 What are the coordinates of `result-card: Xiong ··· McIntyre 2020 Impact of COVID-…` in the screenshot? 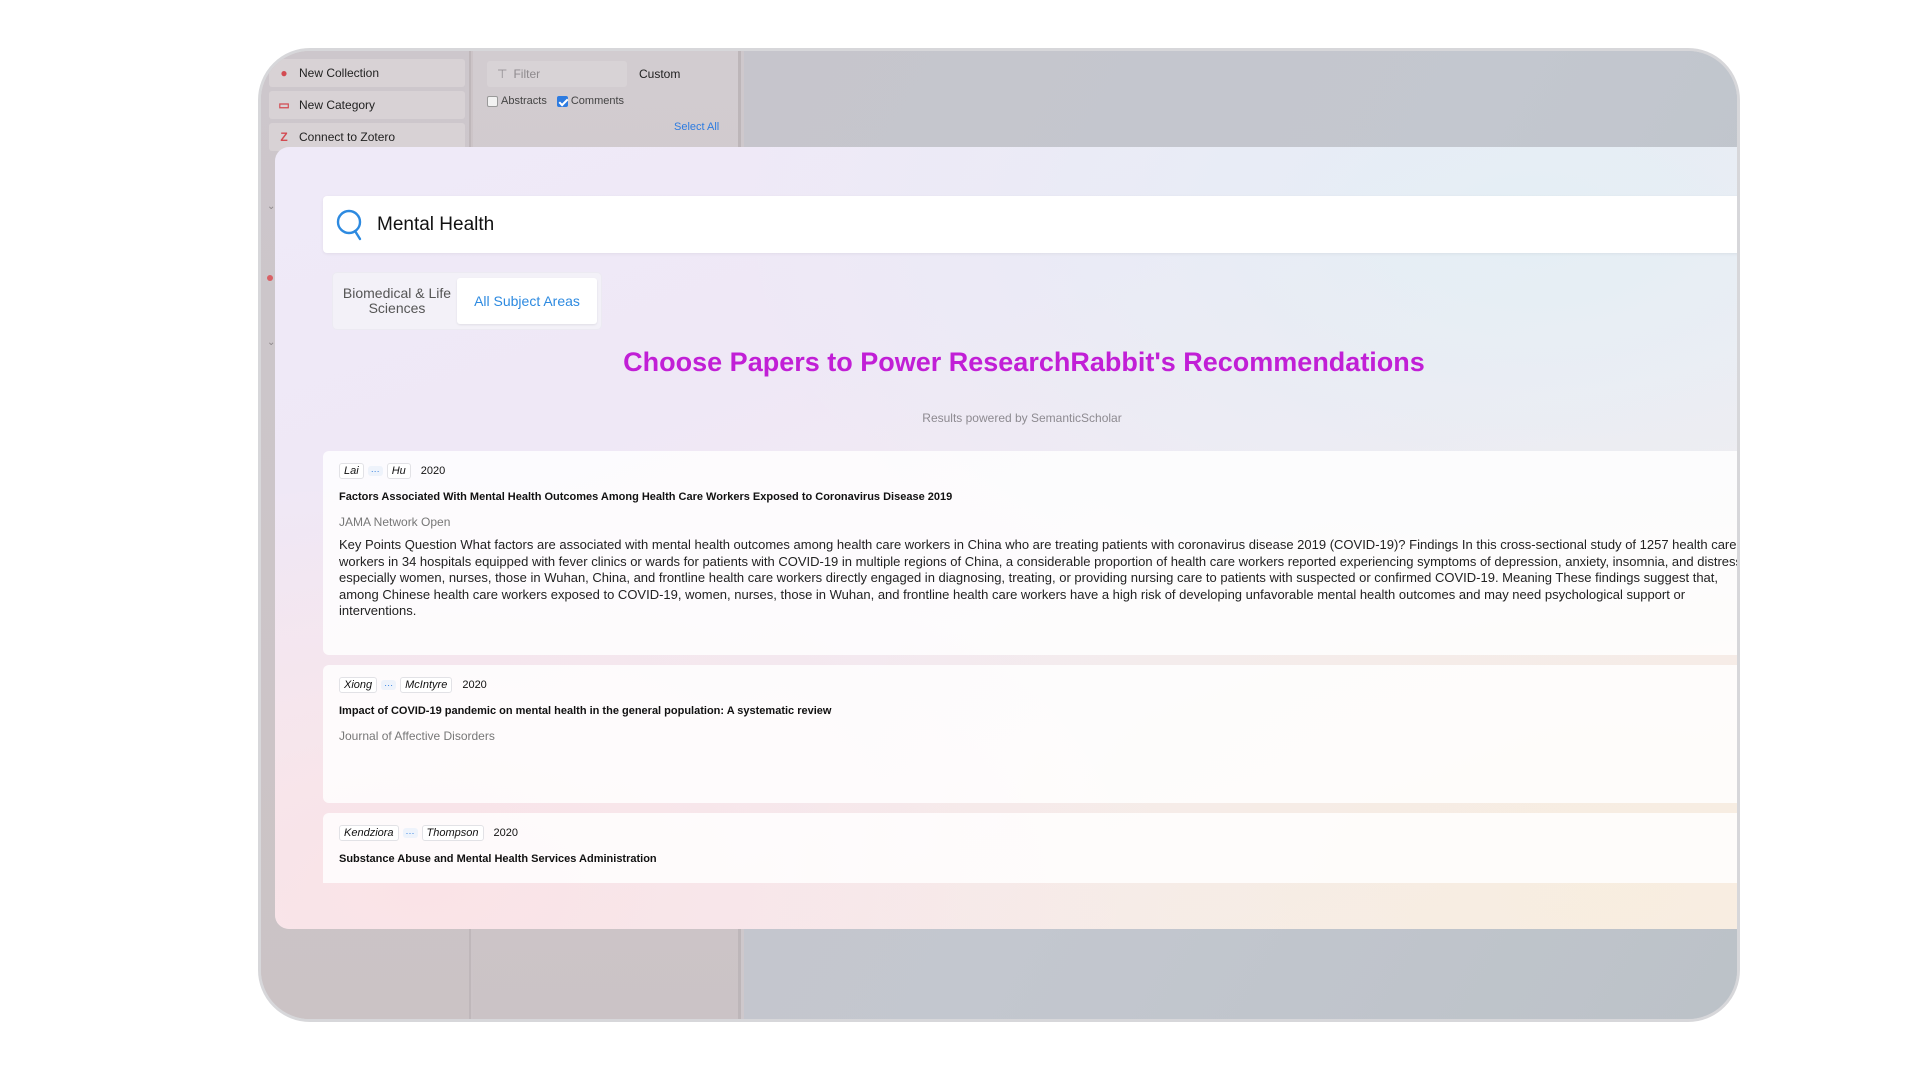 It's located at (1030, 734).